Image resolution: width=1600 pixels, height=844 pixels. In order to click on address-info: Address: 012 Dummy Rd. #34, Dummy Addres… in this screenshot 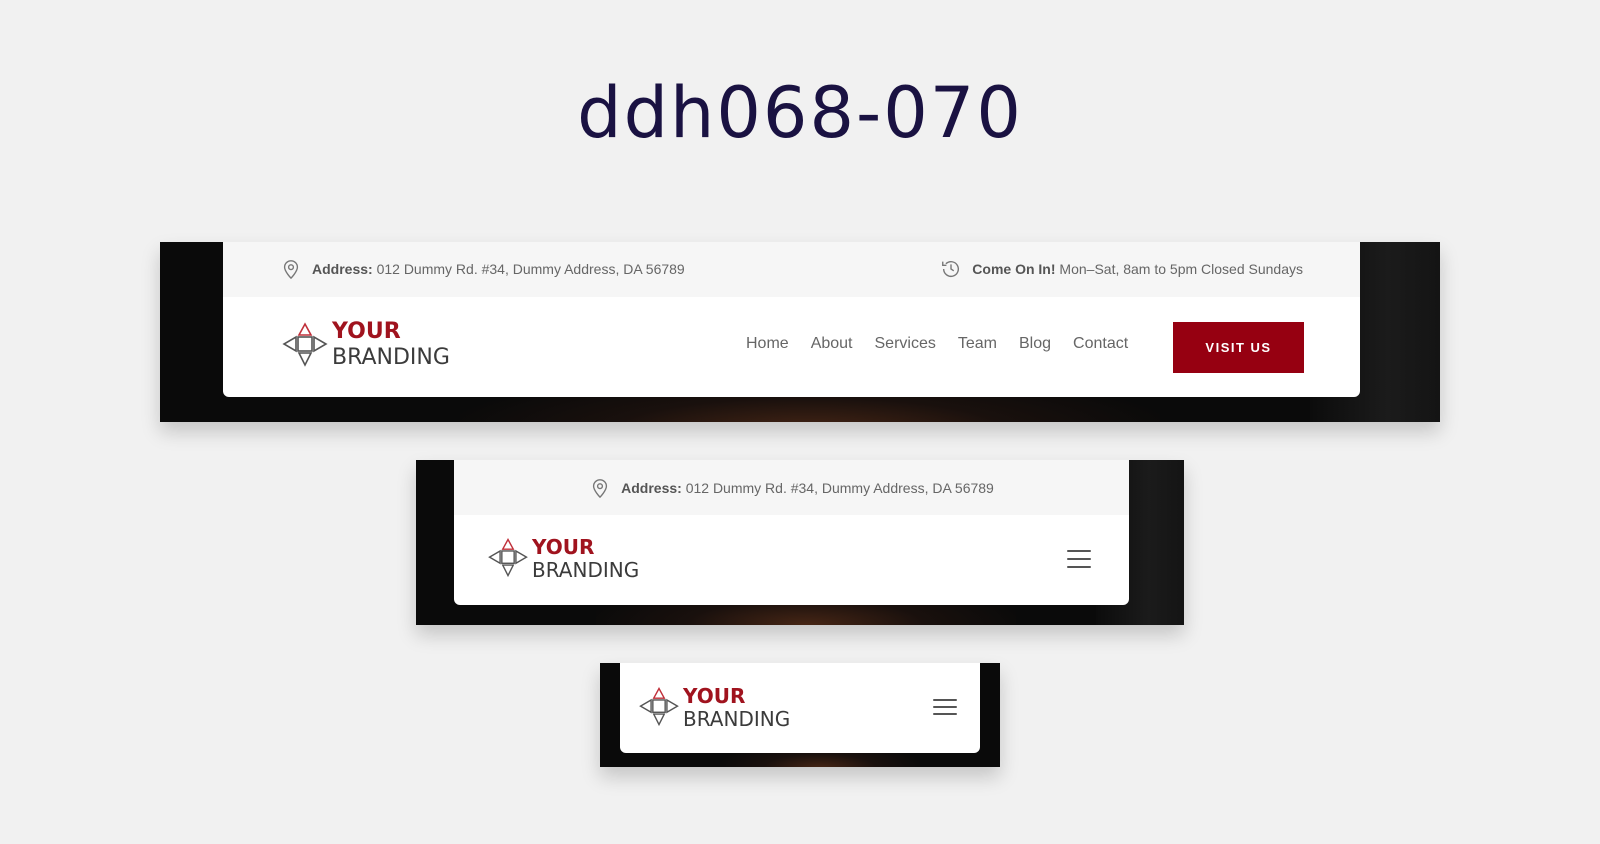, I will do `click(482, 269)`.